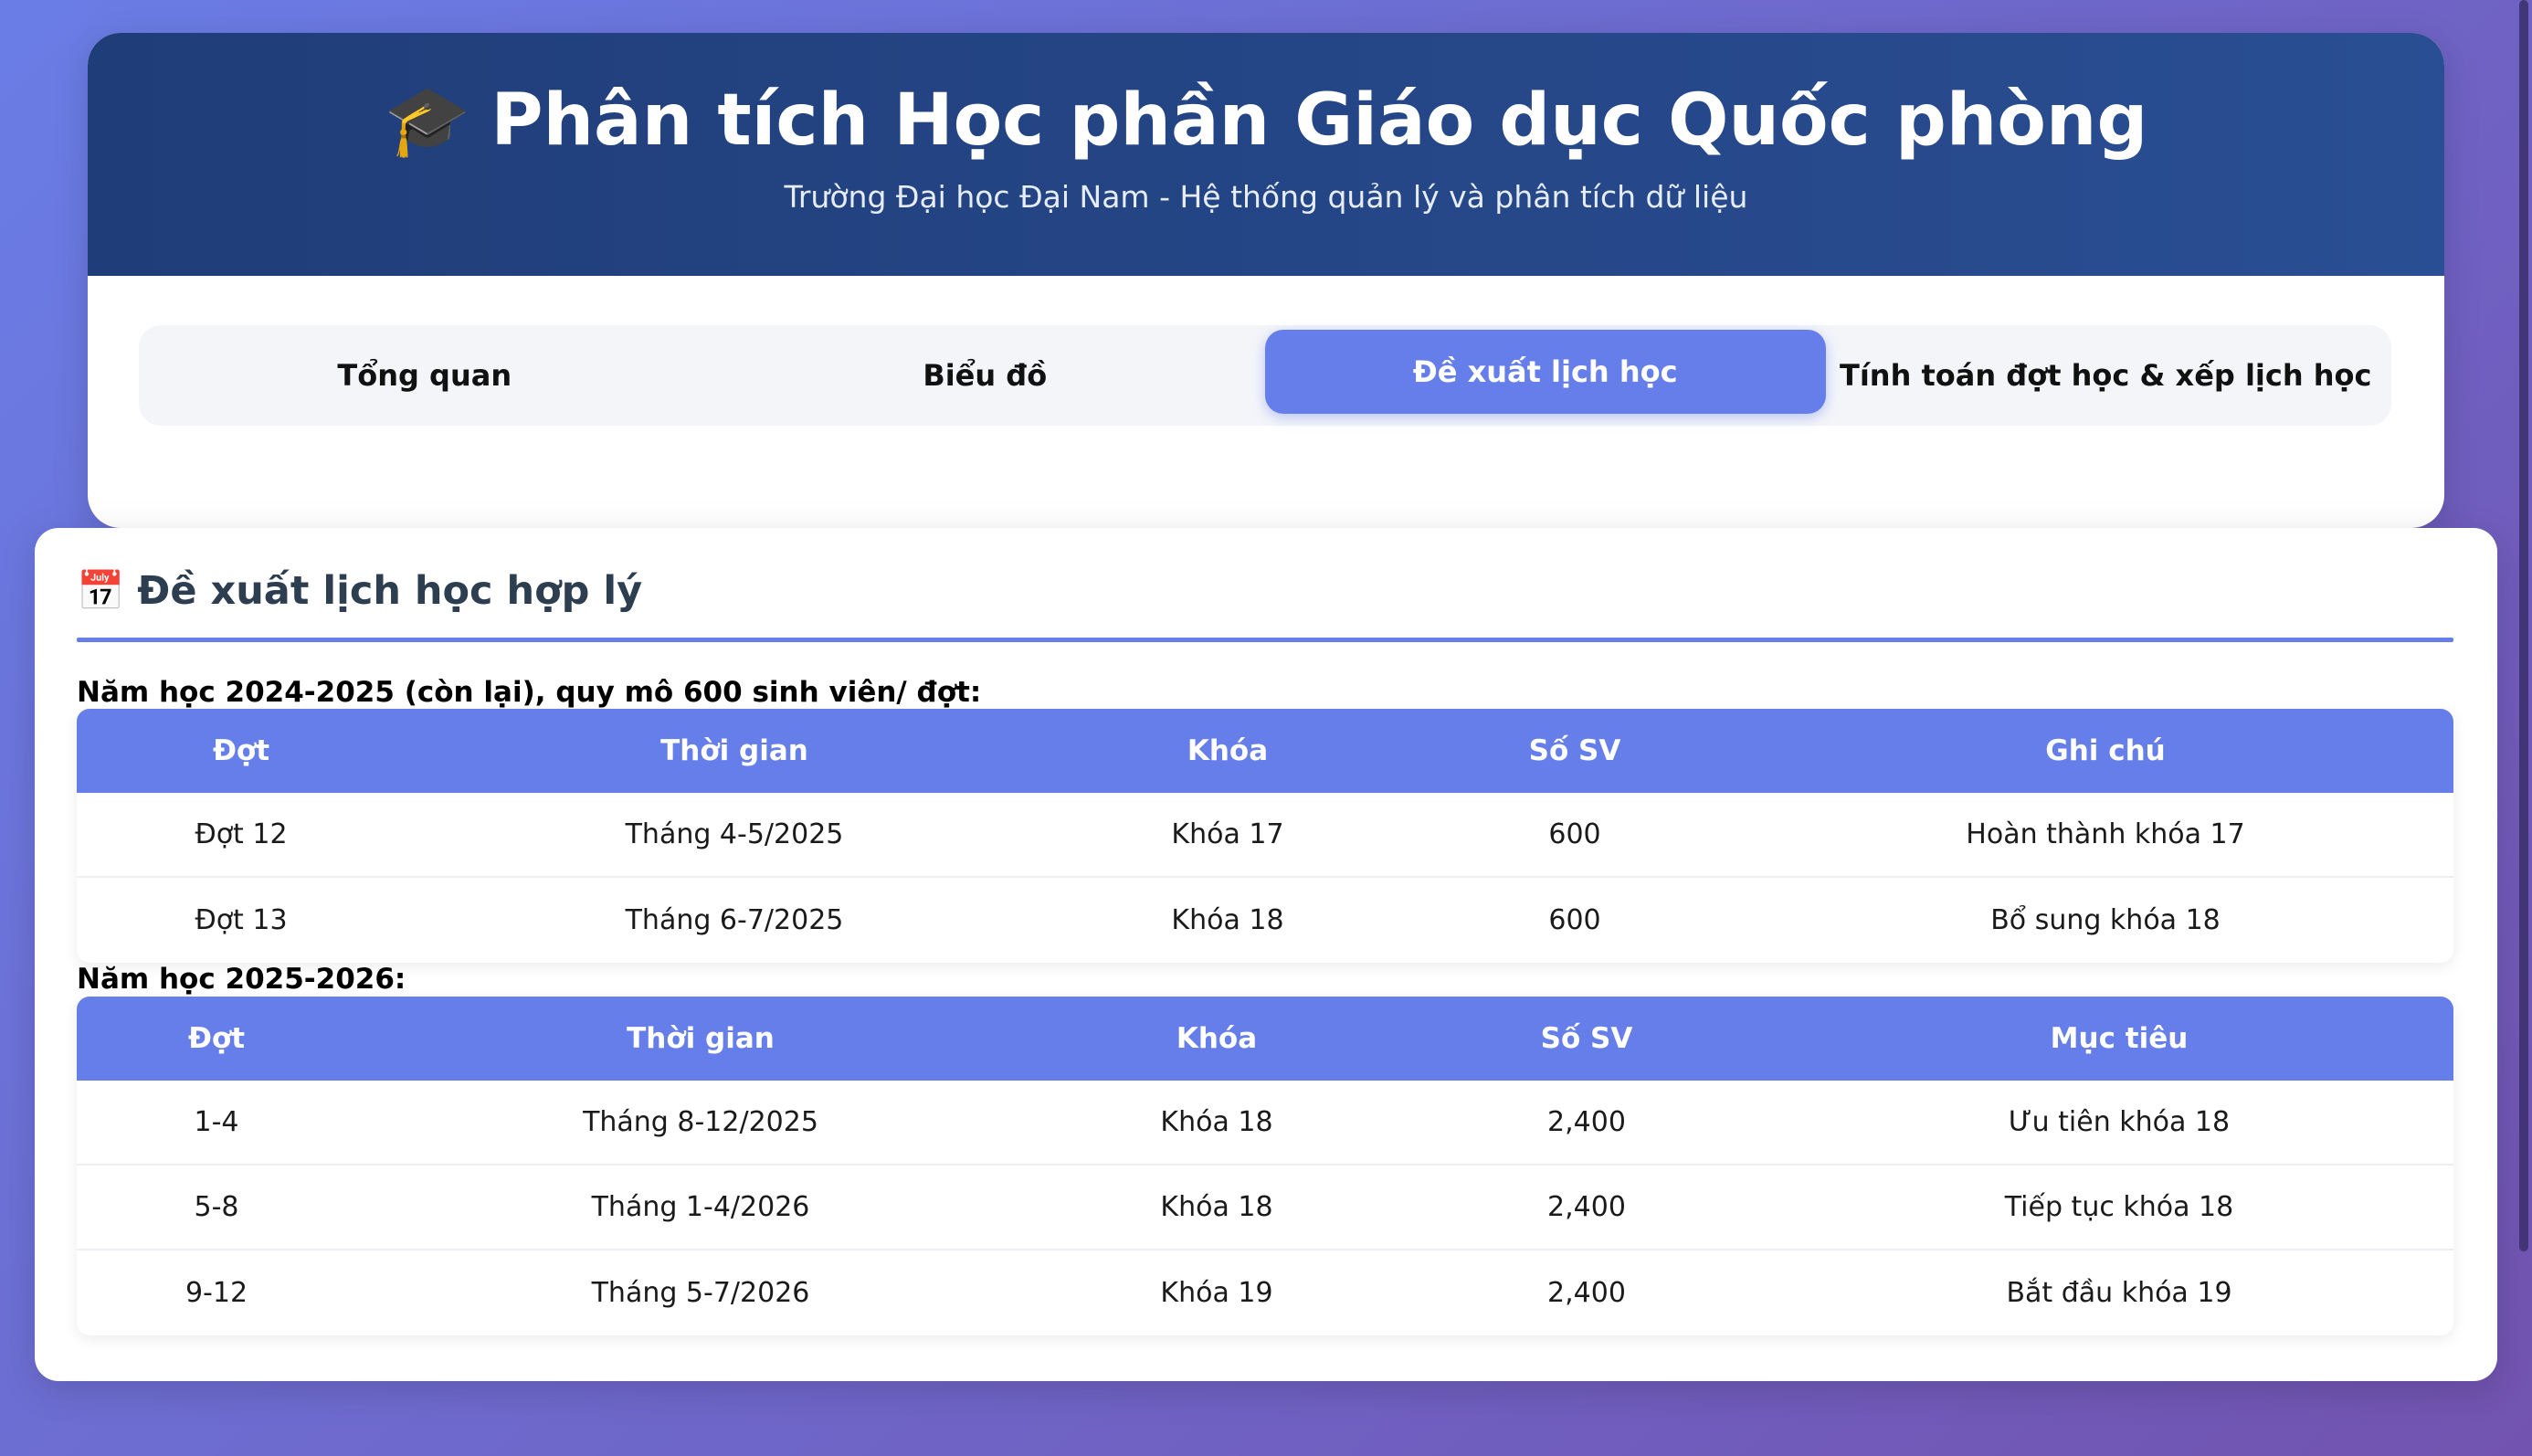 Image resolution: width=2532 pixels, height=1456 pixels. What do you see at coordinates (1265, 1039) in the screenshot?
I see `table-header-row: Đợt Thời gian Khóa Số SV Mục tiêu` at bounding box center [1265, 1039].